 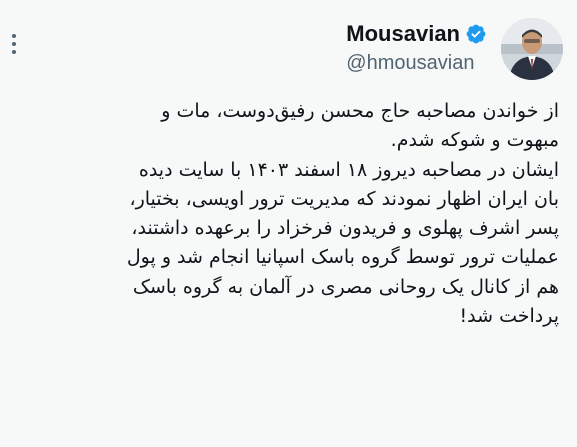 I want to click on profile-photo-icon, so click(x=532, y=49).